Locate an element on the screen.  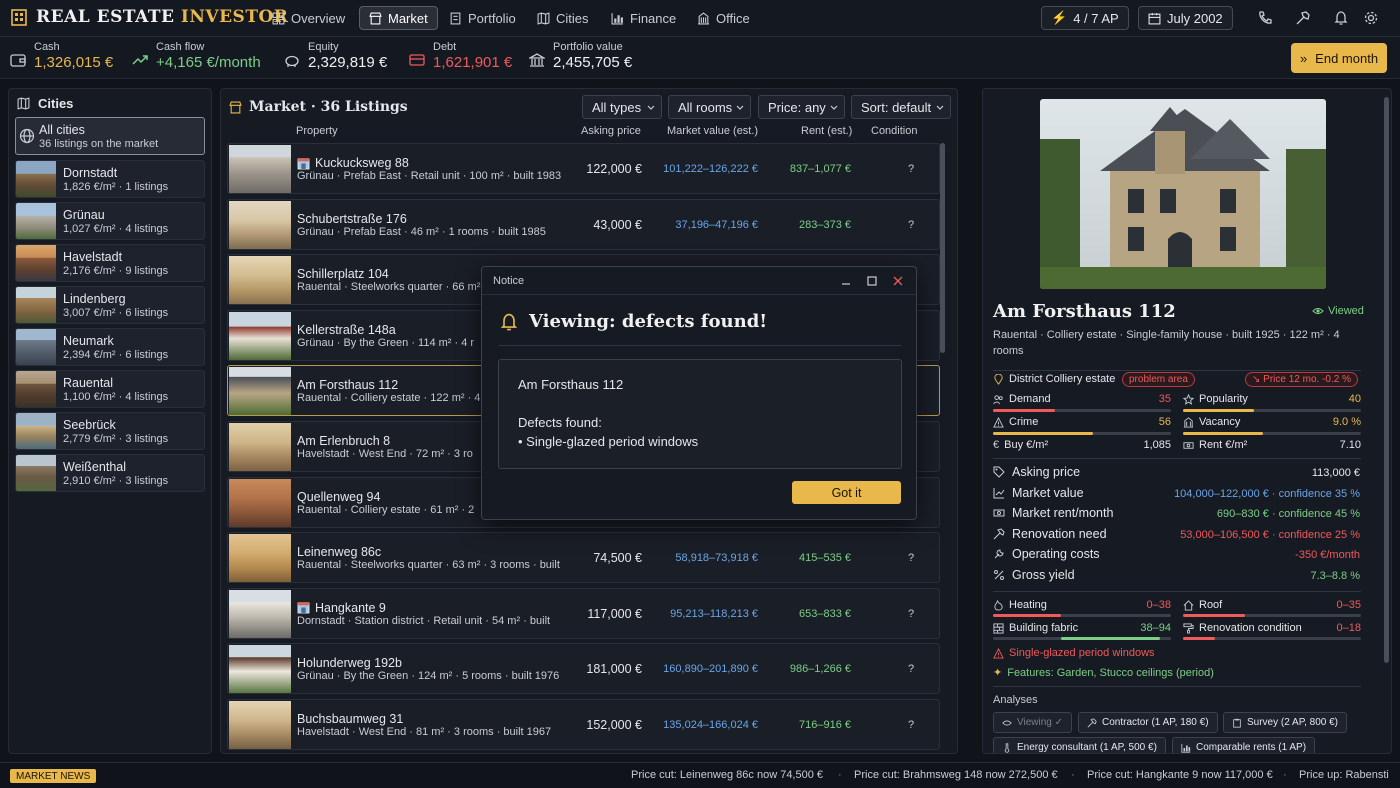
all-cities-card: All cities 36 listings on the market is located at coordinates (110, 136).